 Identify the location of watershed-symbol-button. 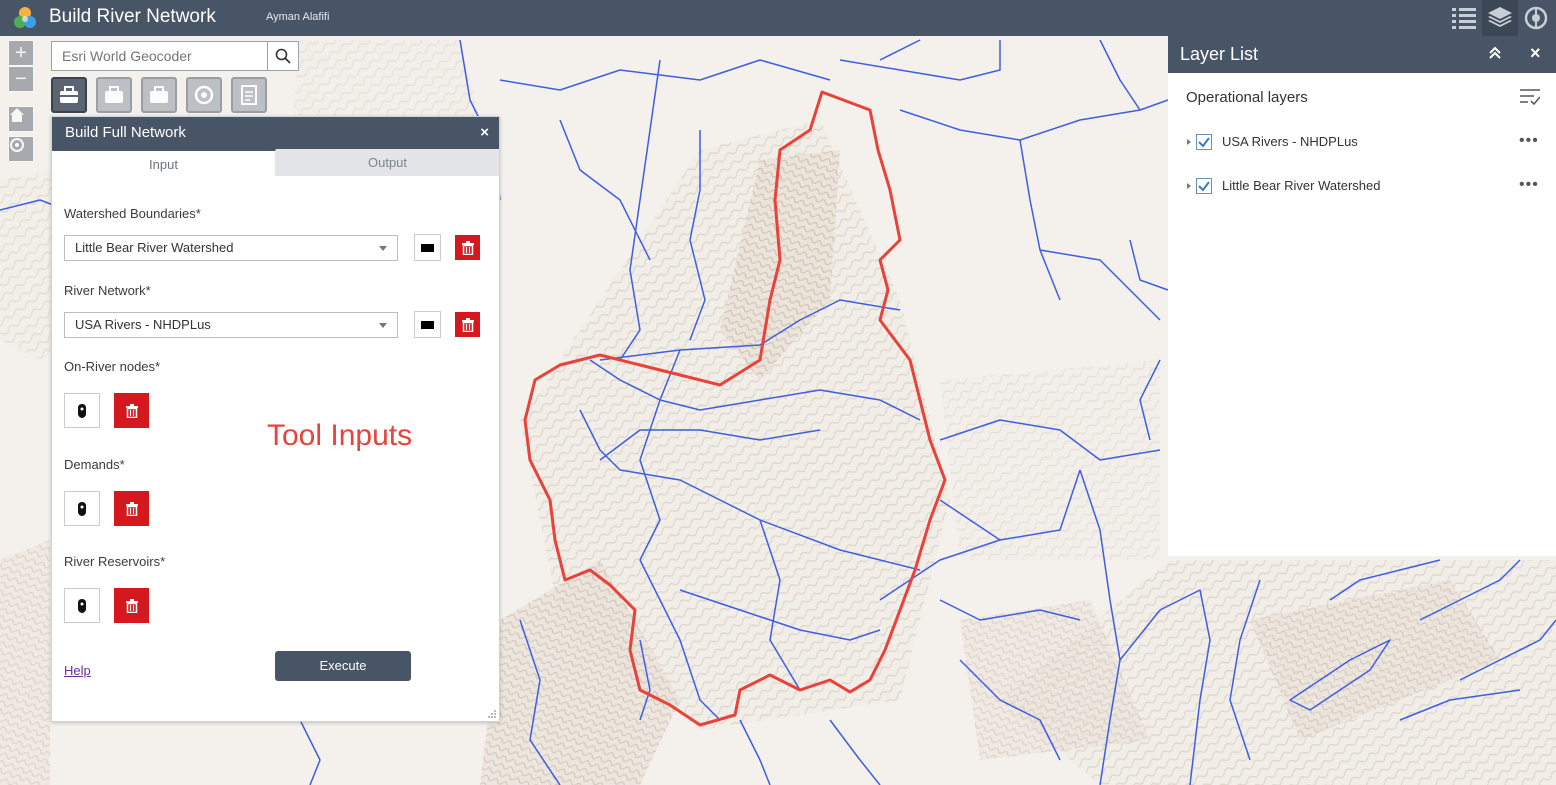
(427, 247).